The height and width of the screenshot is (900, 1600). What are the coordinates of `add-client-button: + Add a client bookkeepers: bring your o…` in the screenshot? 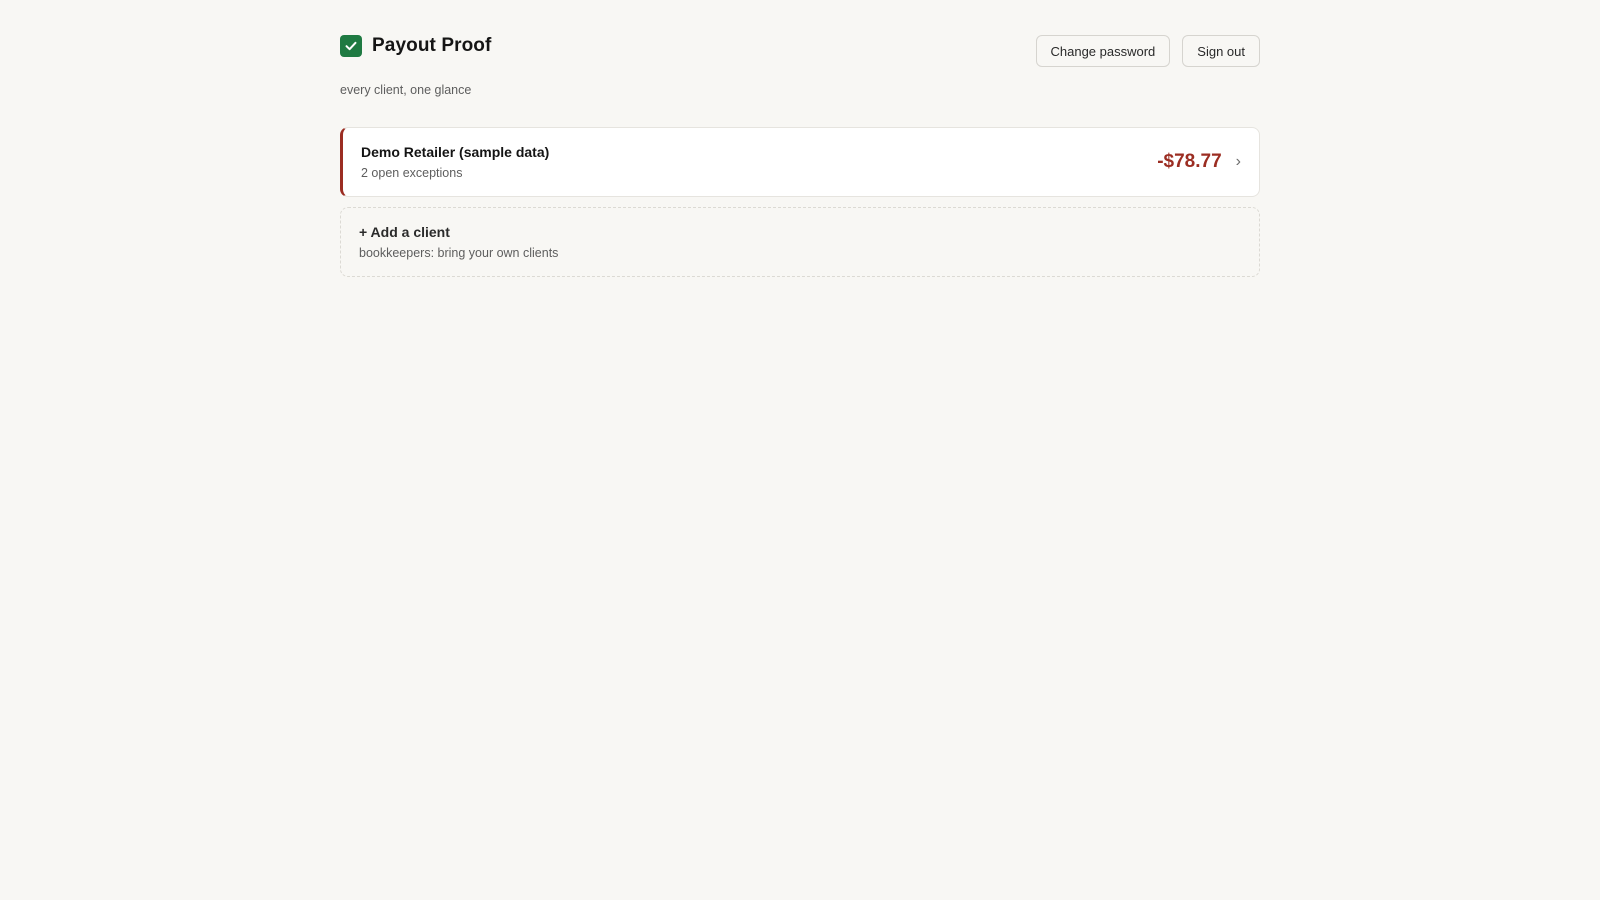 It's located at (800, 242).